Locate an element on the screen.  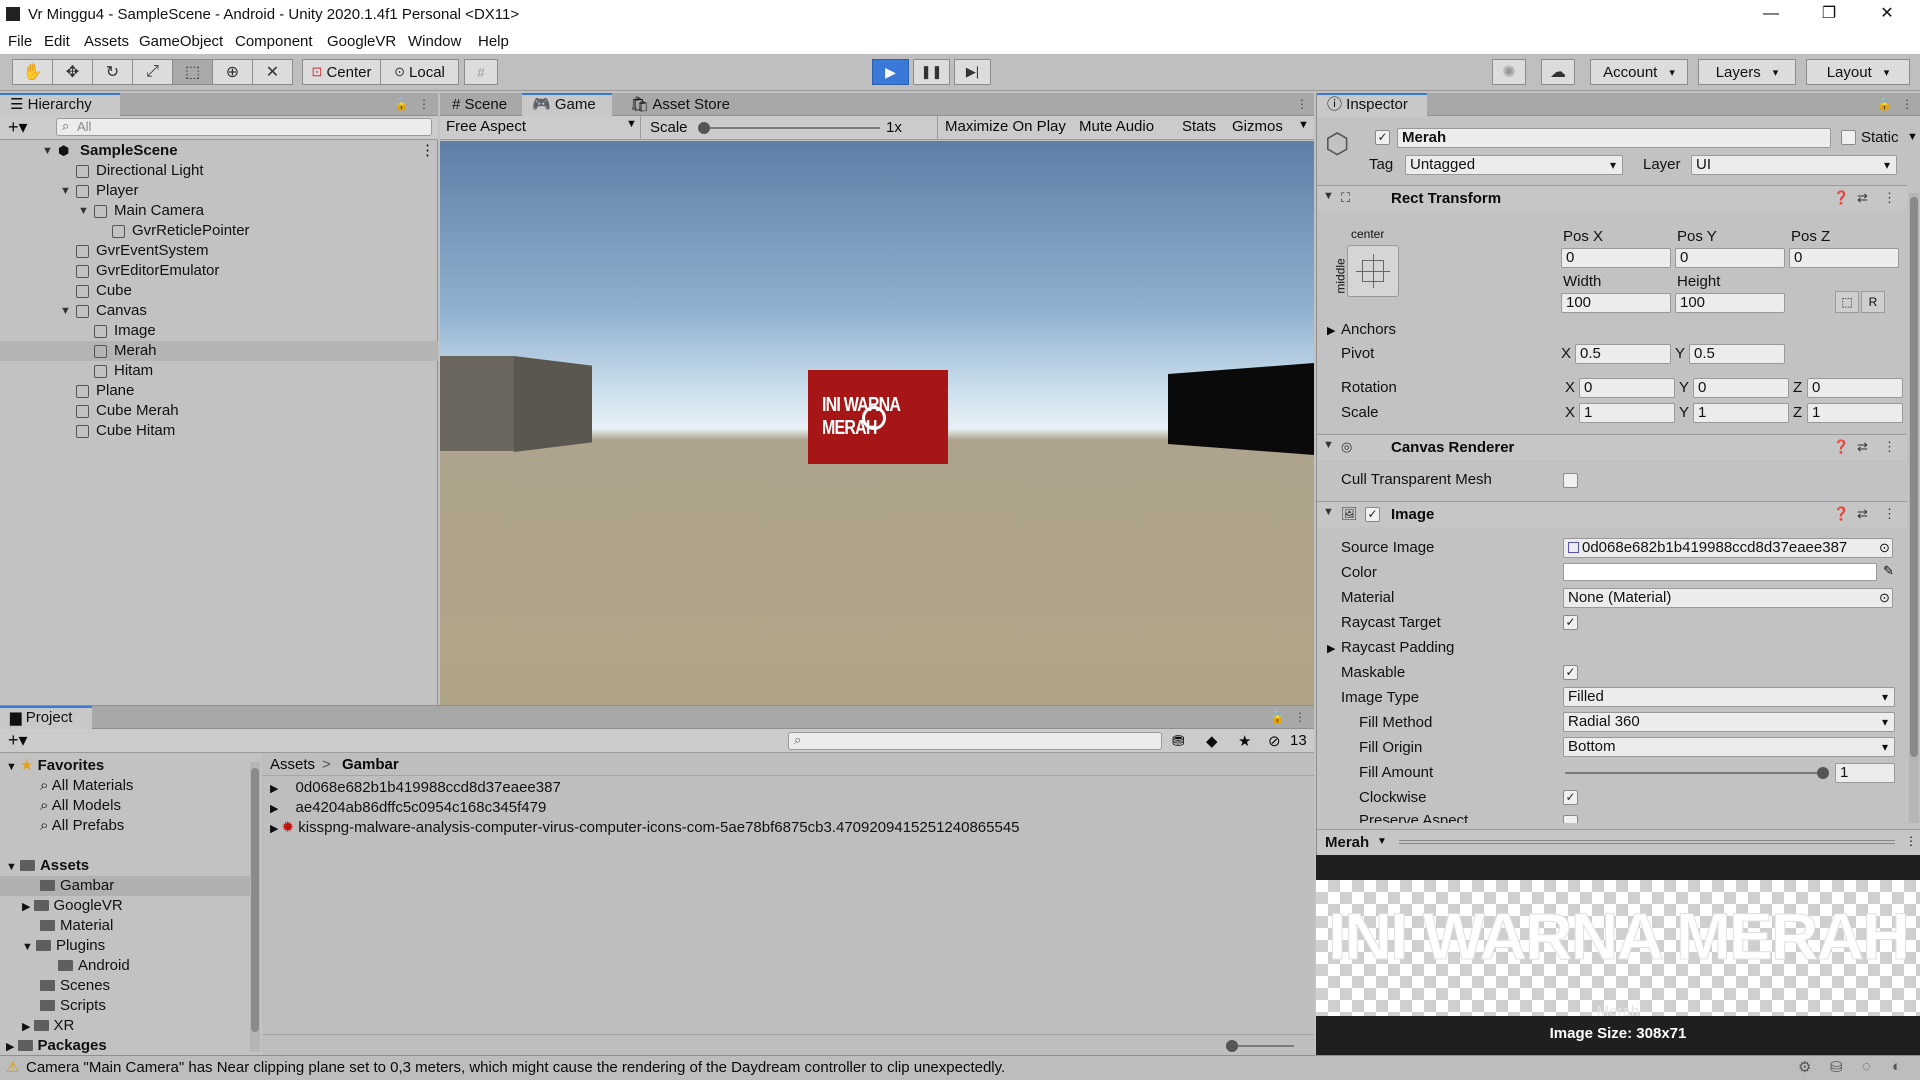
hierarchy-item: GvrReticlePointer is located at coordinates (219, 231).